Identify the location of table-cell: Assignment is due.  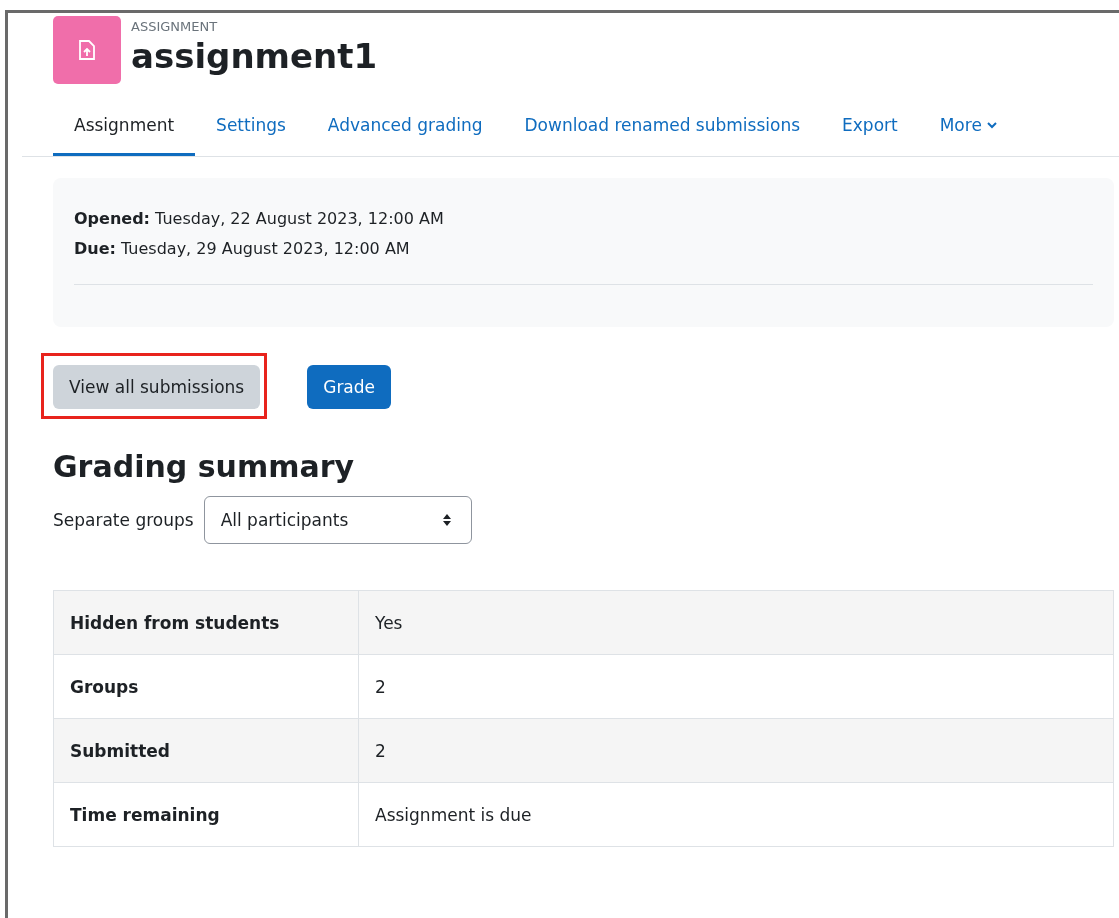
(736, 814).